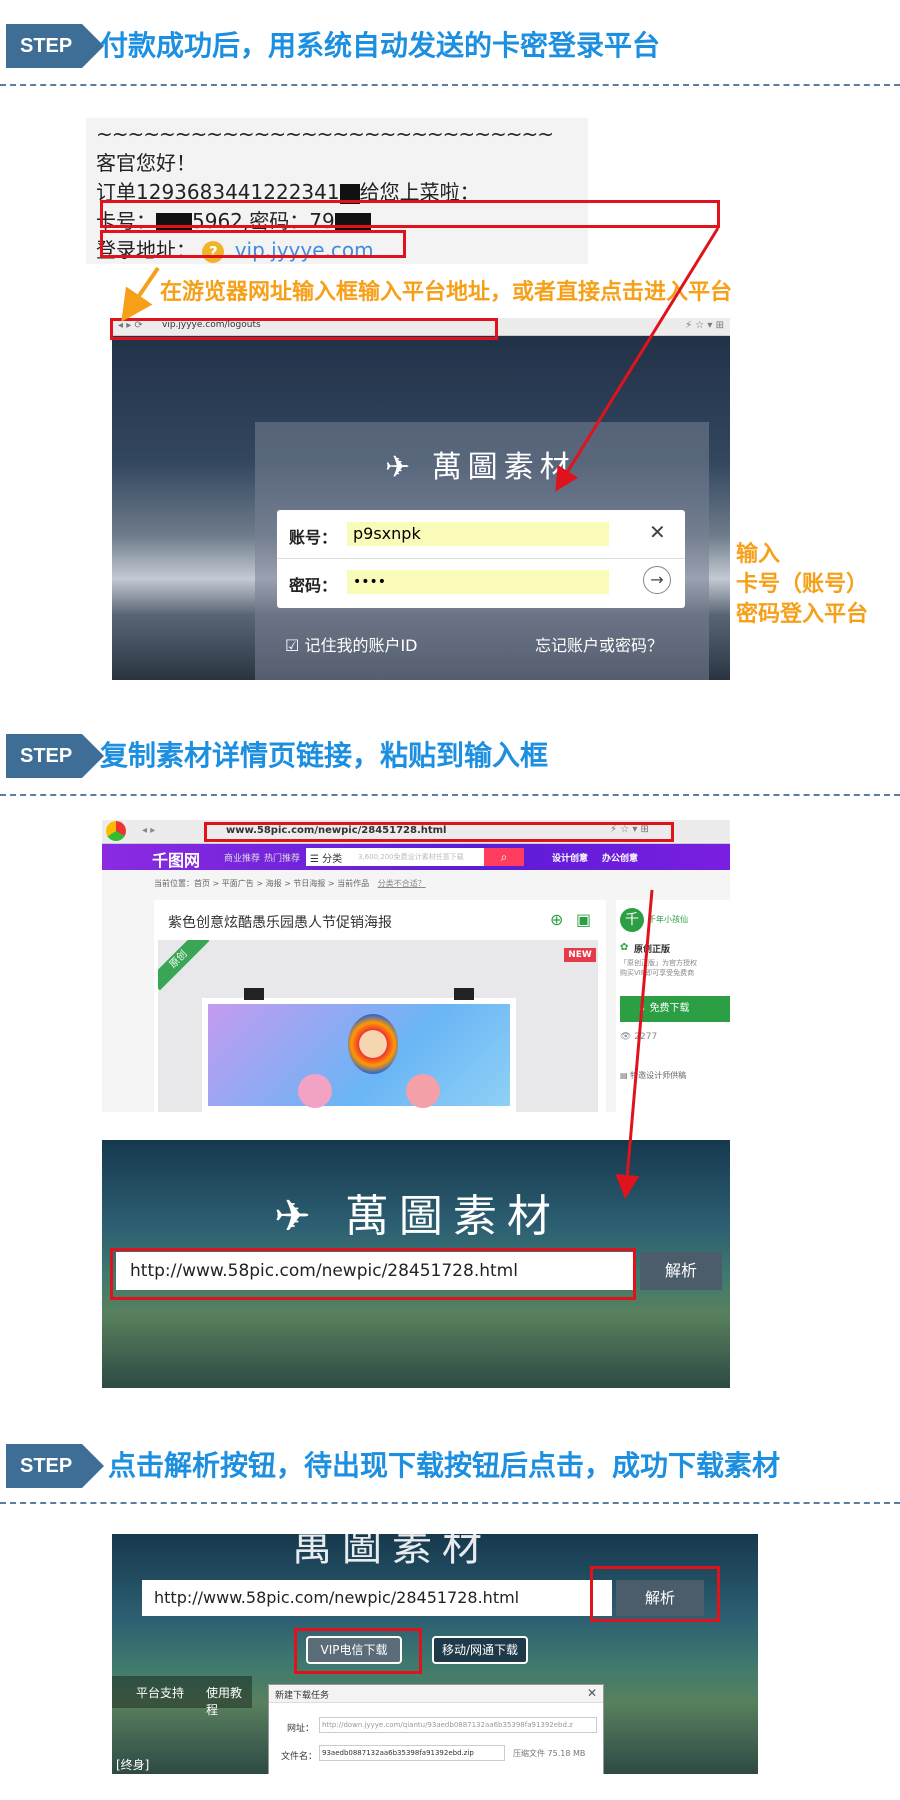 This screenshot has width=900, height=1800. I want to click on arrow-to-input, so click(634, 1044).